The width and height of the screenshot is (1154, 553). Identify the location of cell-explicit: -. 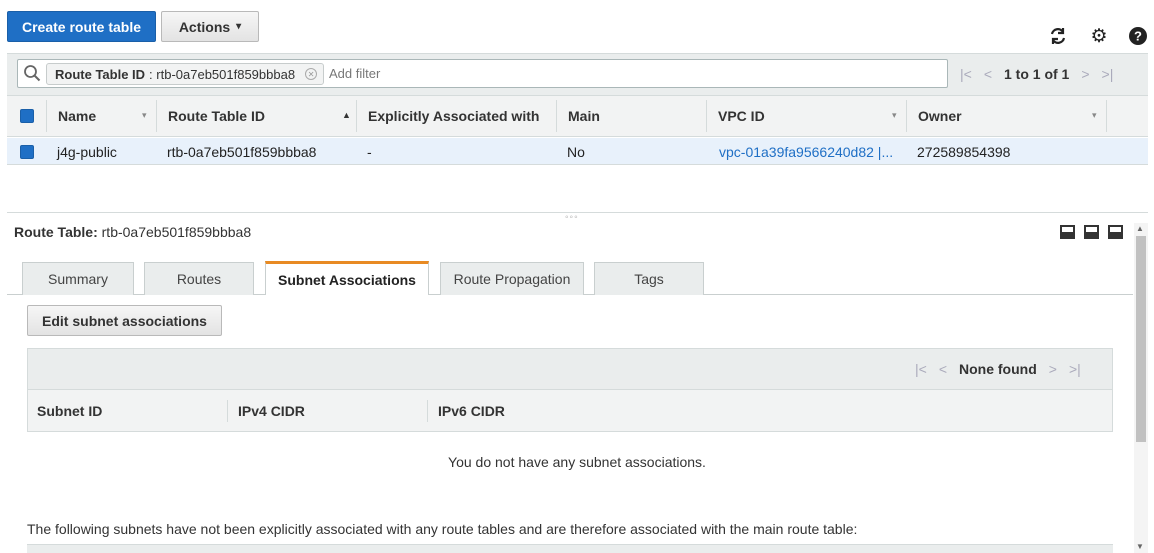
(369, 152).